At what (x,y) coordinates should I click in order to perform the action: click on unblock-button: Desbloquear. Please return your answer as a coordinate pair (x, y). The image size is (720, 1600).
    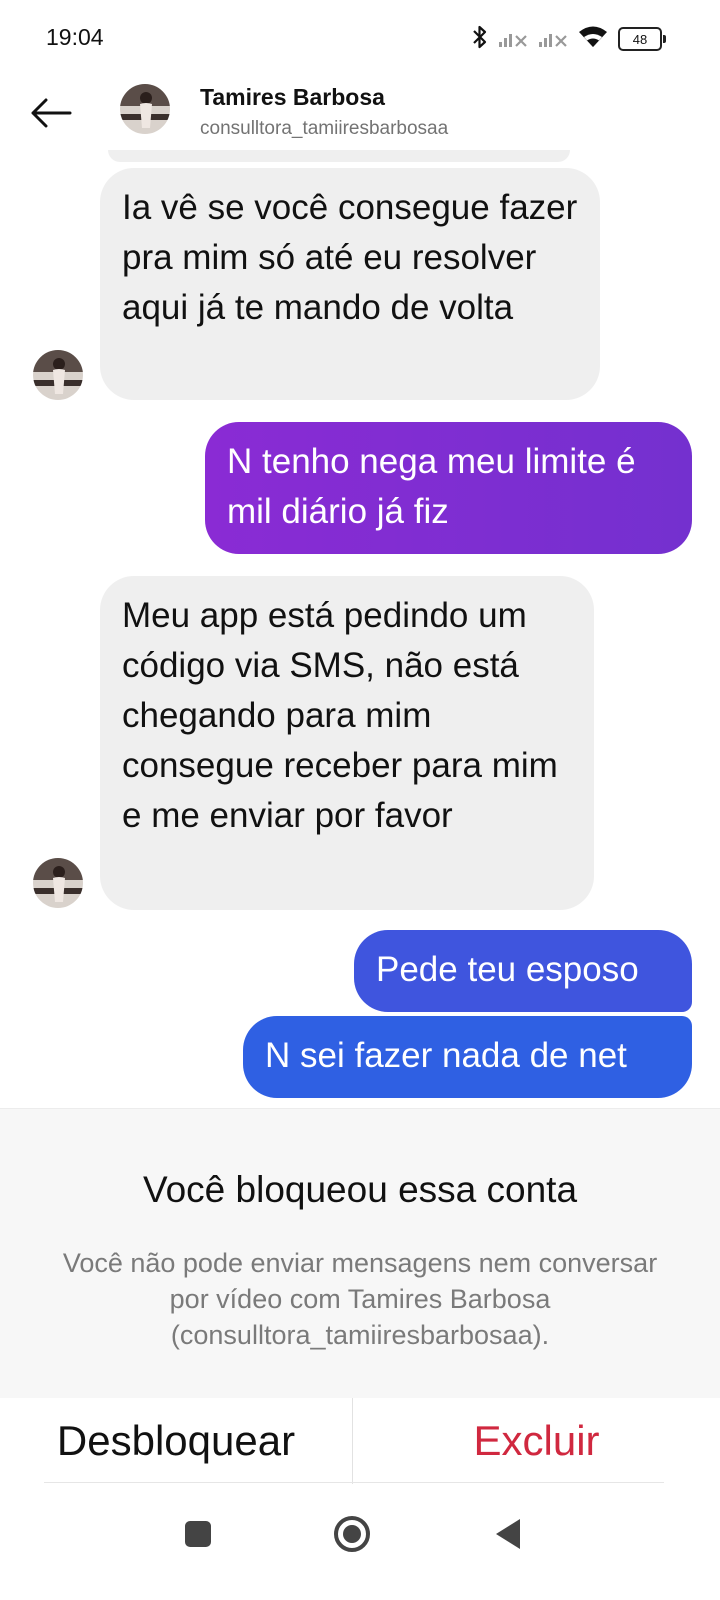
    Looking at the image, I should click on (176, 1441).